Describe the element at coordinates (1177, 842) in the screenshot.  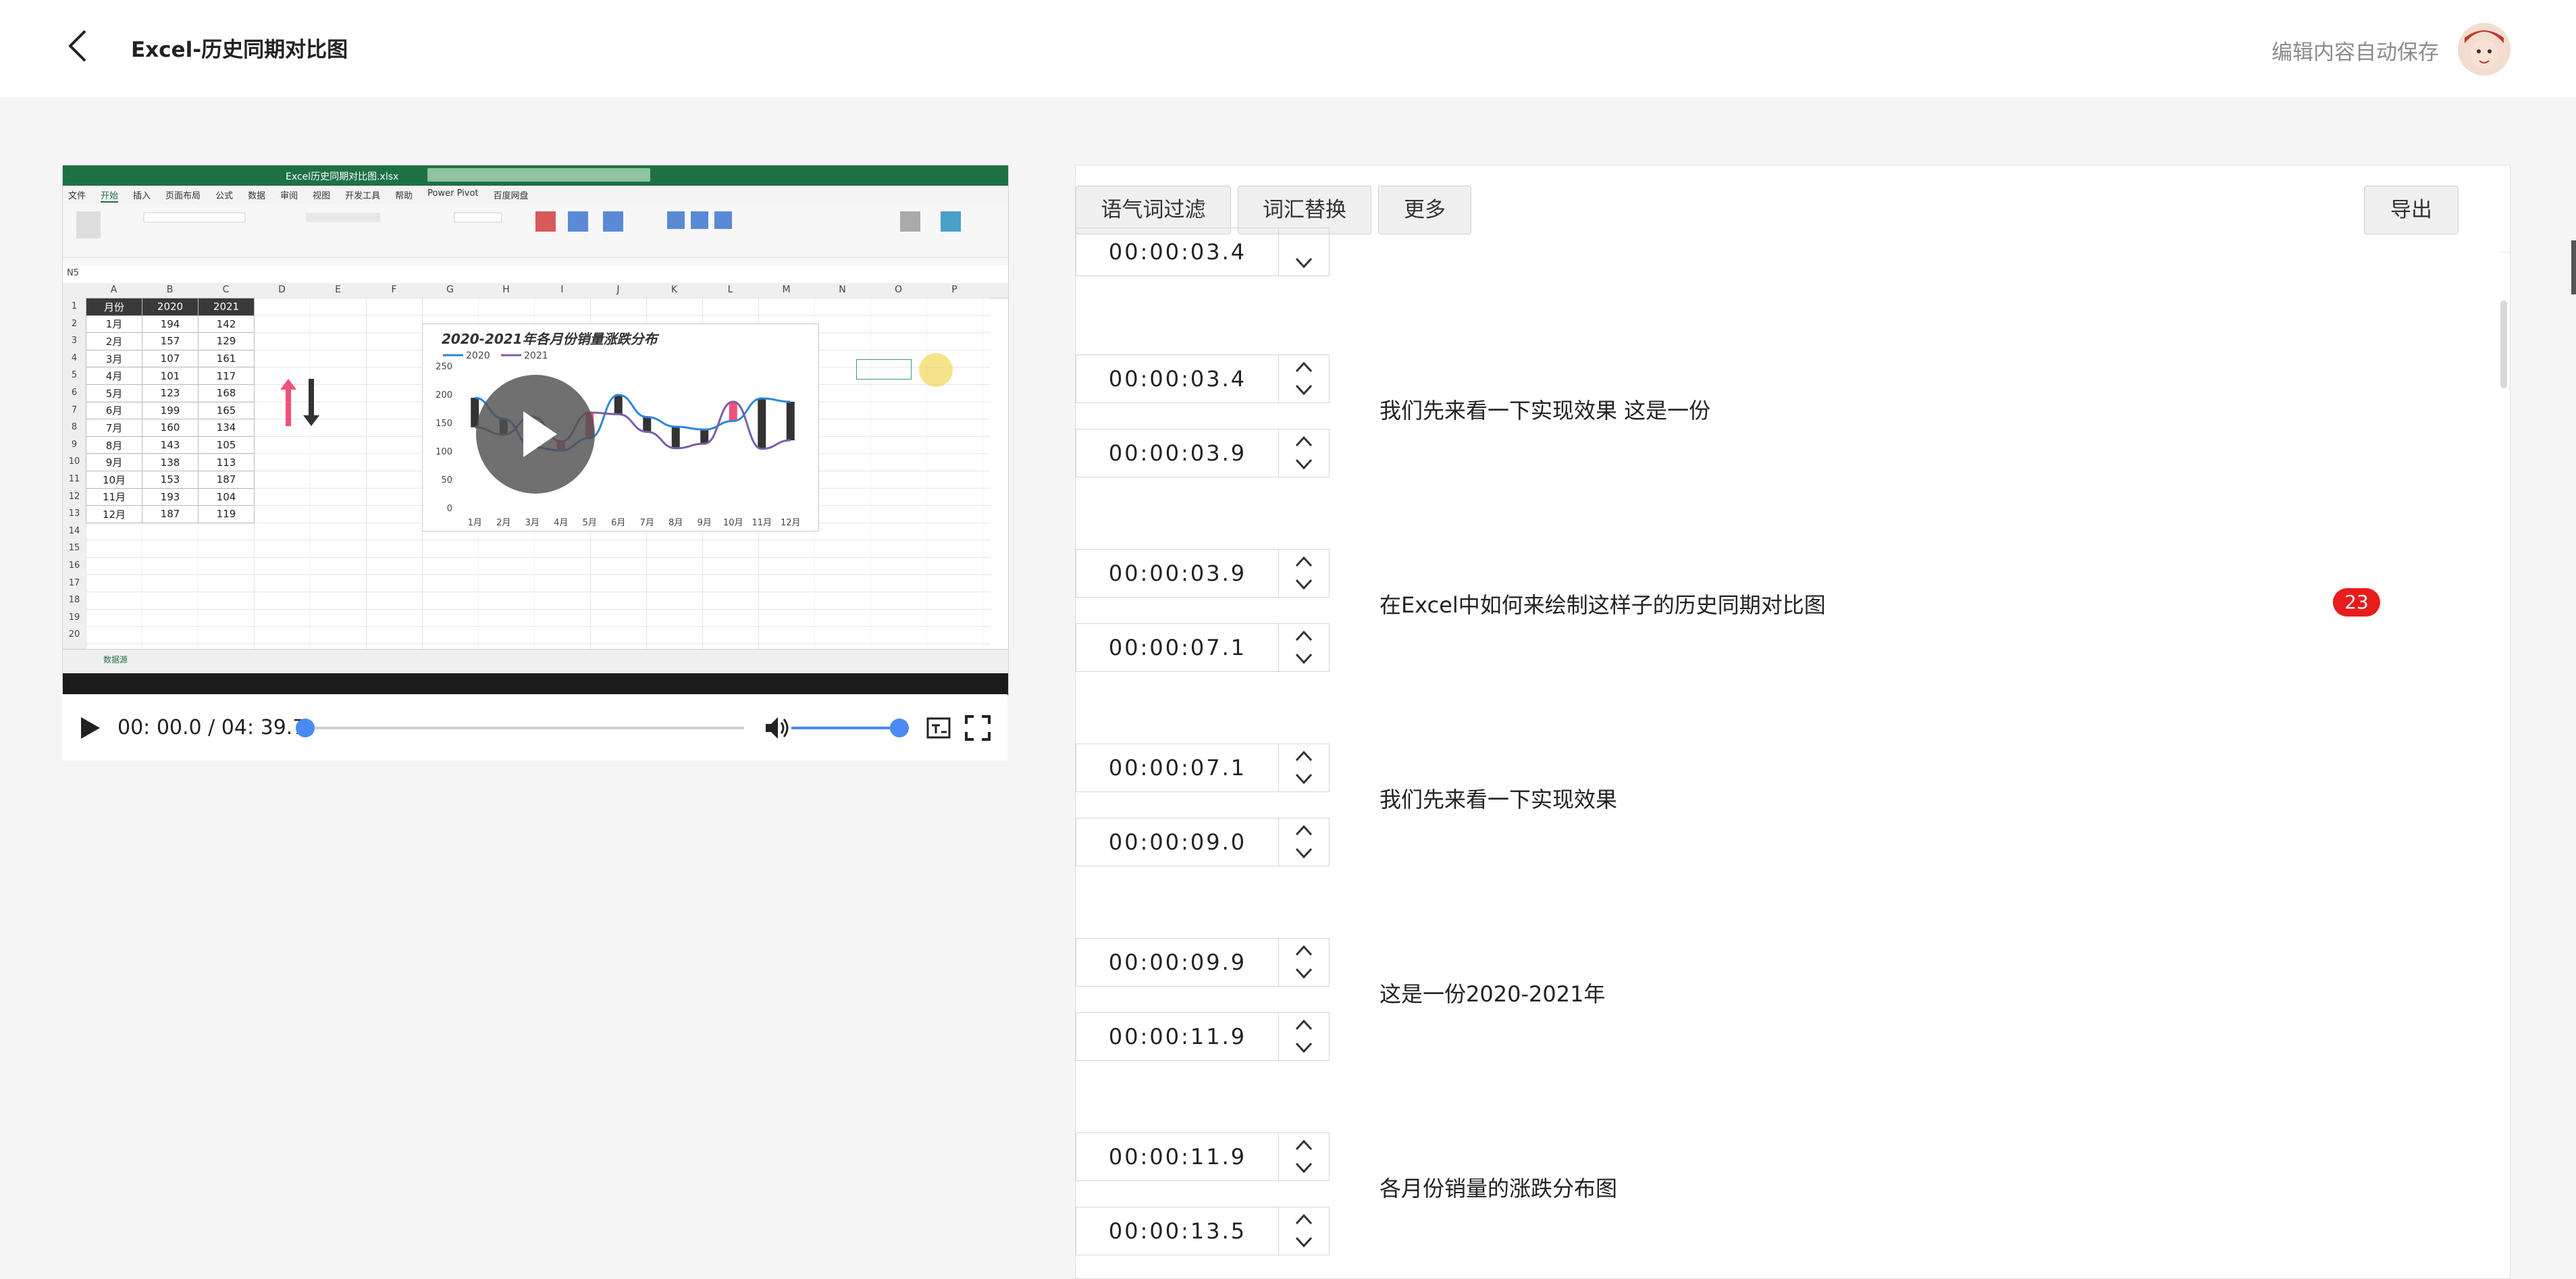
I see `time-value: 00:00:09.0` at that location.